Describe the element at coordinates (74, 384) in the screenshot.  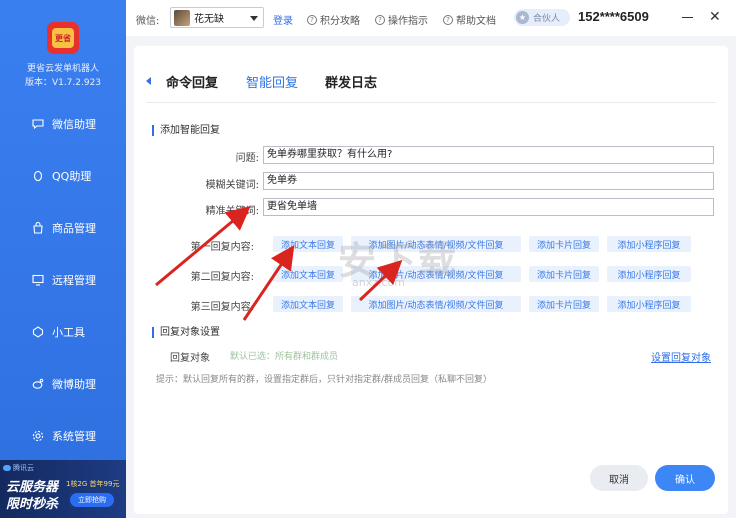
I see `sidebar-item-label: 微博助理` at that location.